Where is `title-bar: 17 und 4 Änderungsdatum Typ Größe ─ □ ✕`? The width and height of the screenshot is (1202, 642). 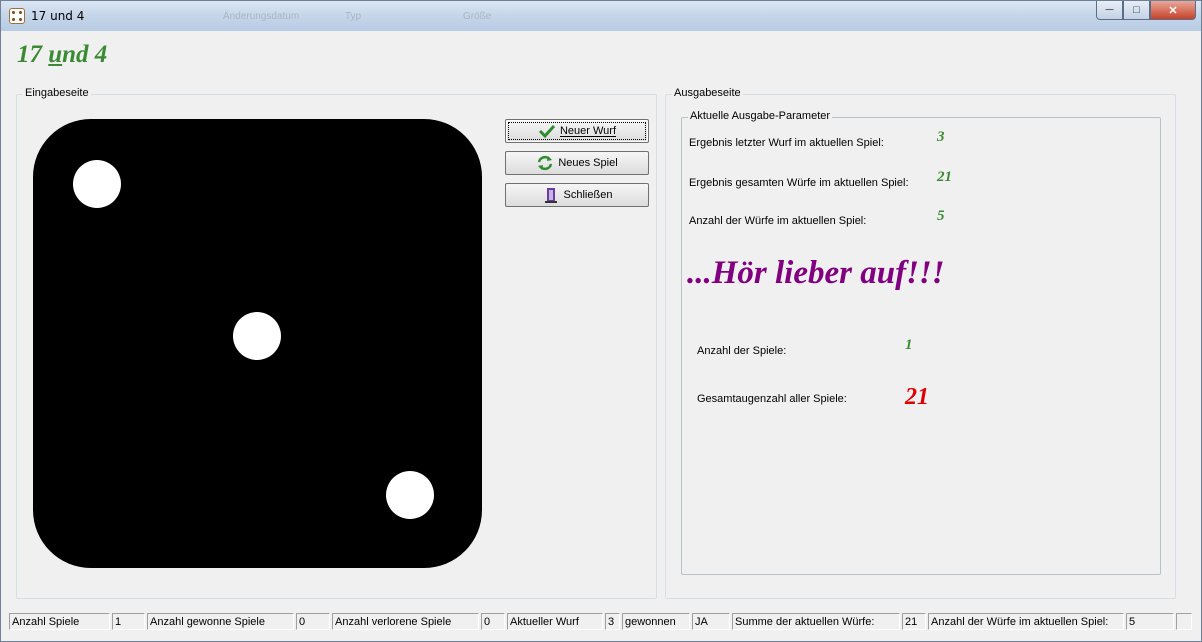 title-bar: 17 und 4 Änderungsdatum Typ Größe ─ □ ✕ is located at coordinates (601, 16).